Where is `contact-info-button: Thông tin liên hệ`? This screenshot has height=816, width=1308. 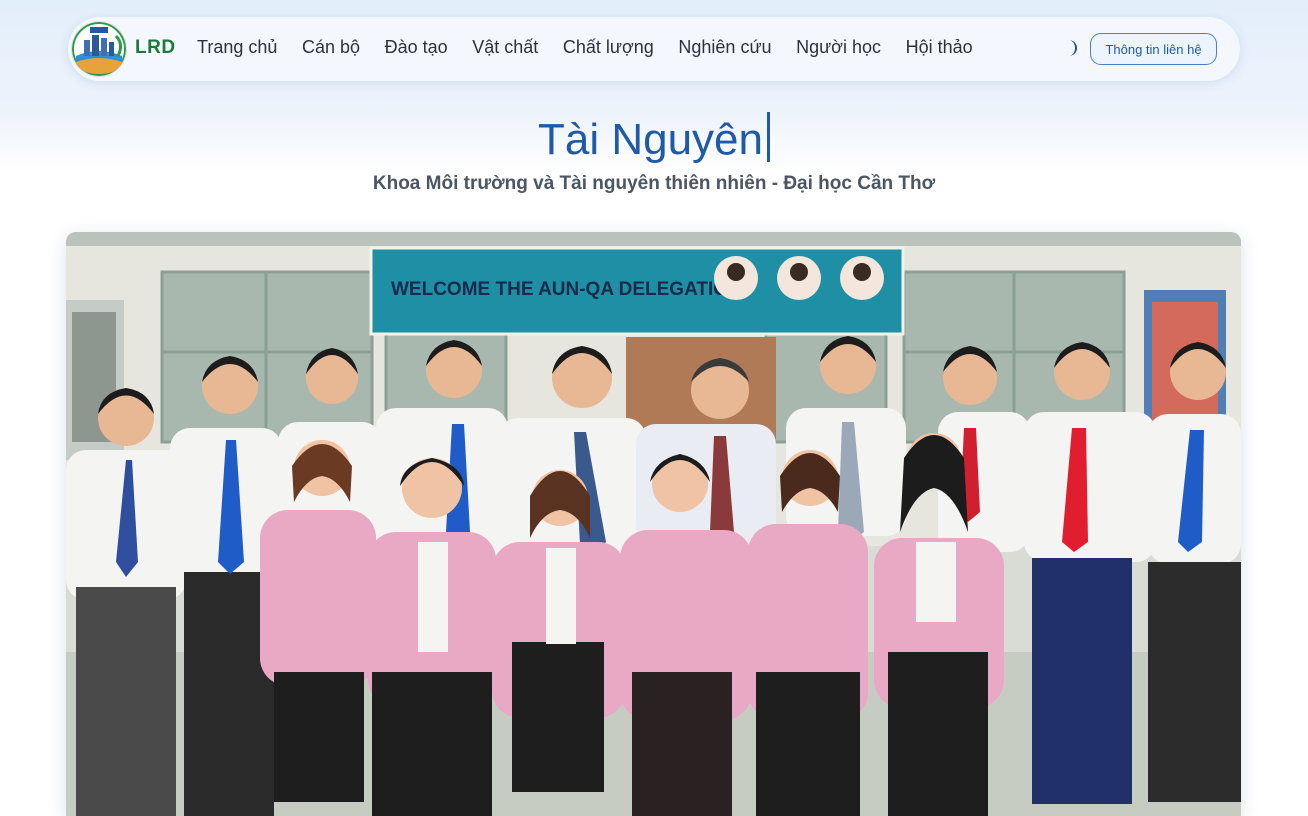 contact-info-button: Thông tin liên hệ is located at coordinates (1153, 49).